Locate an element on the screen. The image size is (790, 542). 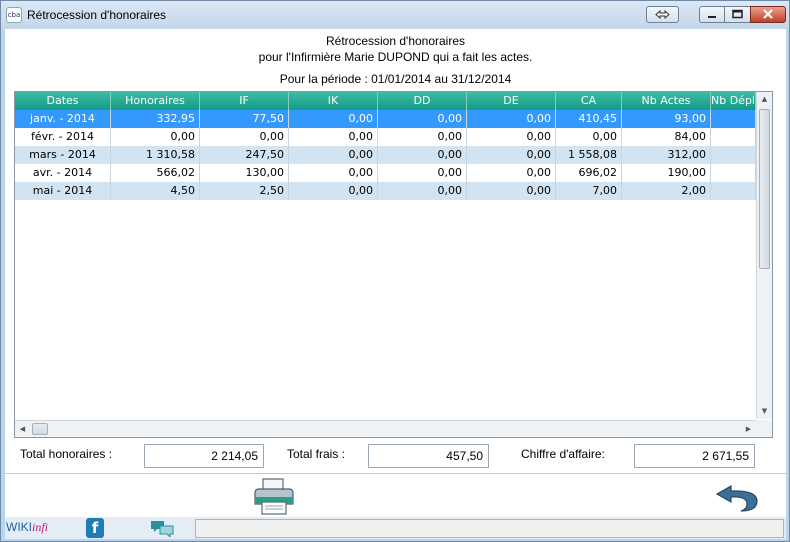
scroll-left-icon: ◀ is located at coordinates (22, 429).